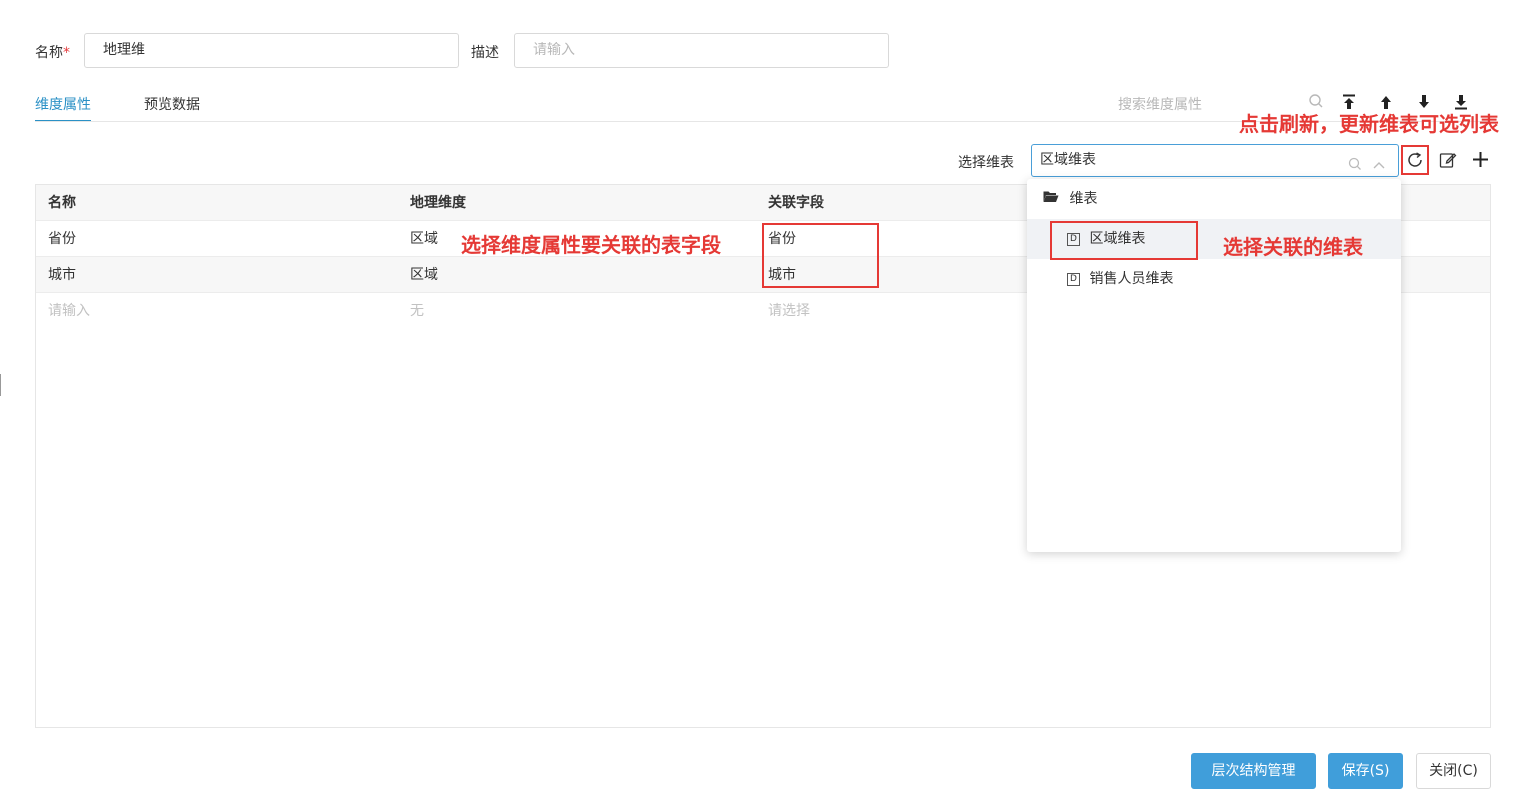  I want to click on row-name: 省份, so click(62, 239).